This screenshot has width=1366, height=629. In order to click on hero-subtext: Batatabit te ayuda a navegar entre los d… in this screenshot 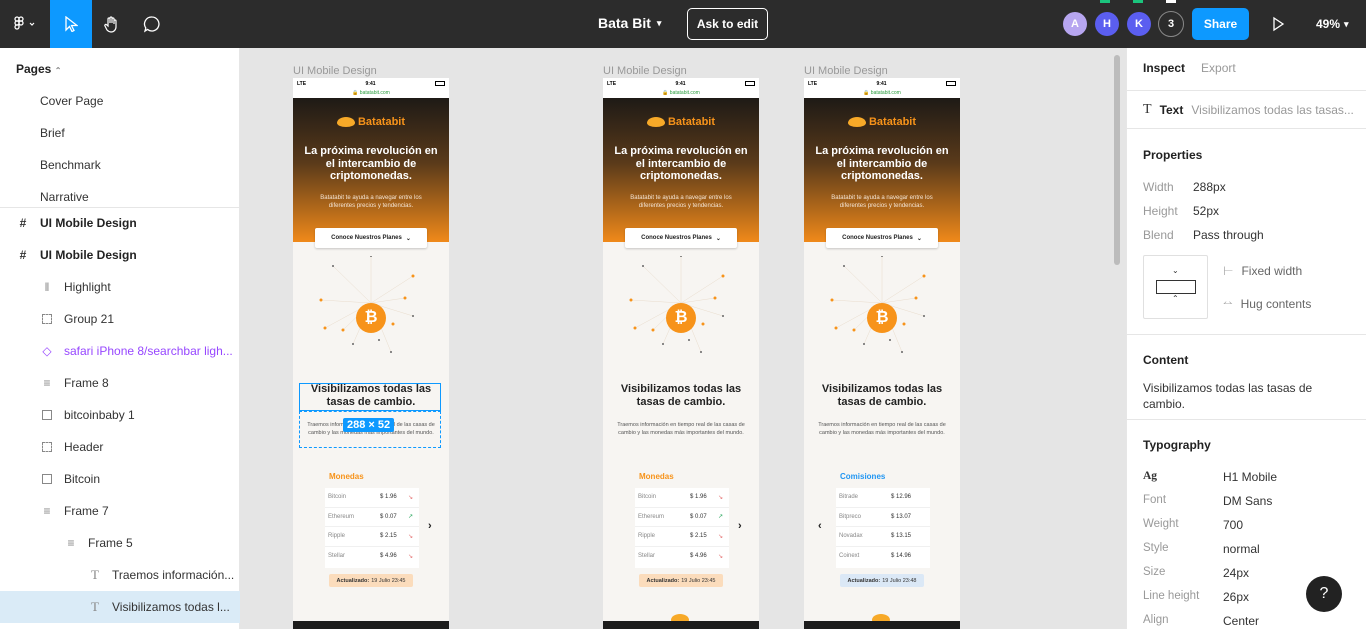, I will do `click(882, 202)`.